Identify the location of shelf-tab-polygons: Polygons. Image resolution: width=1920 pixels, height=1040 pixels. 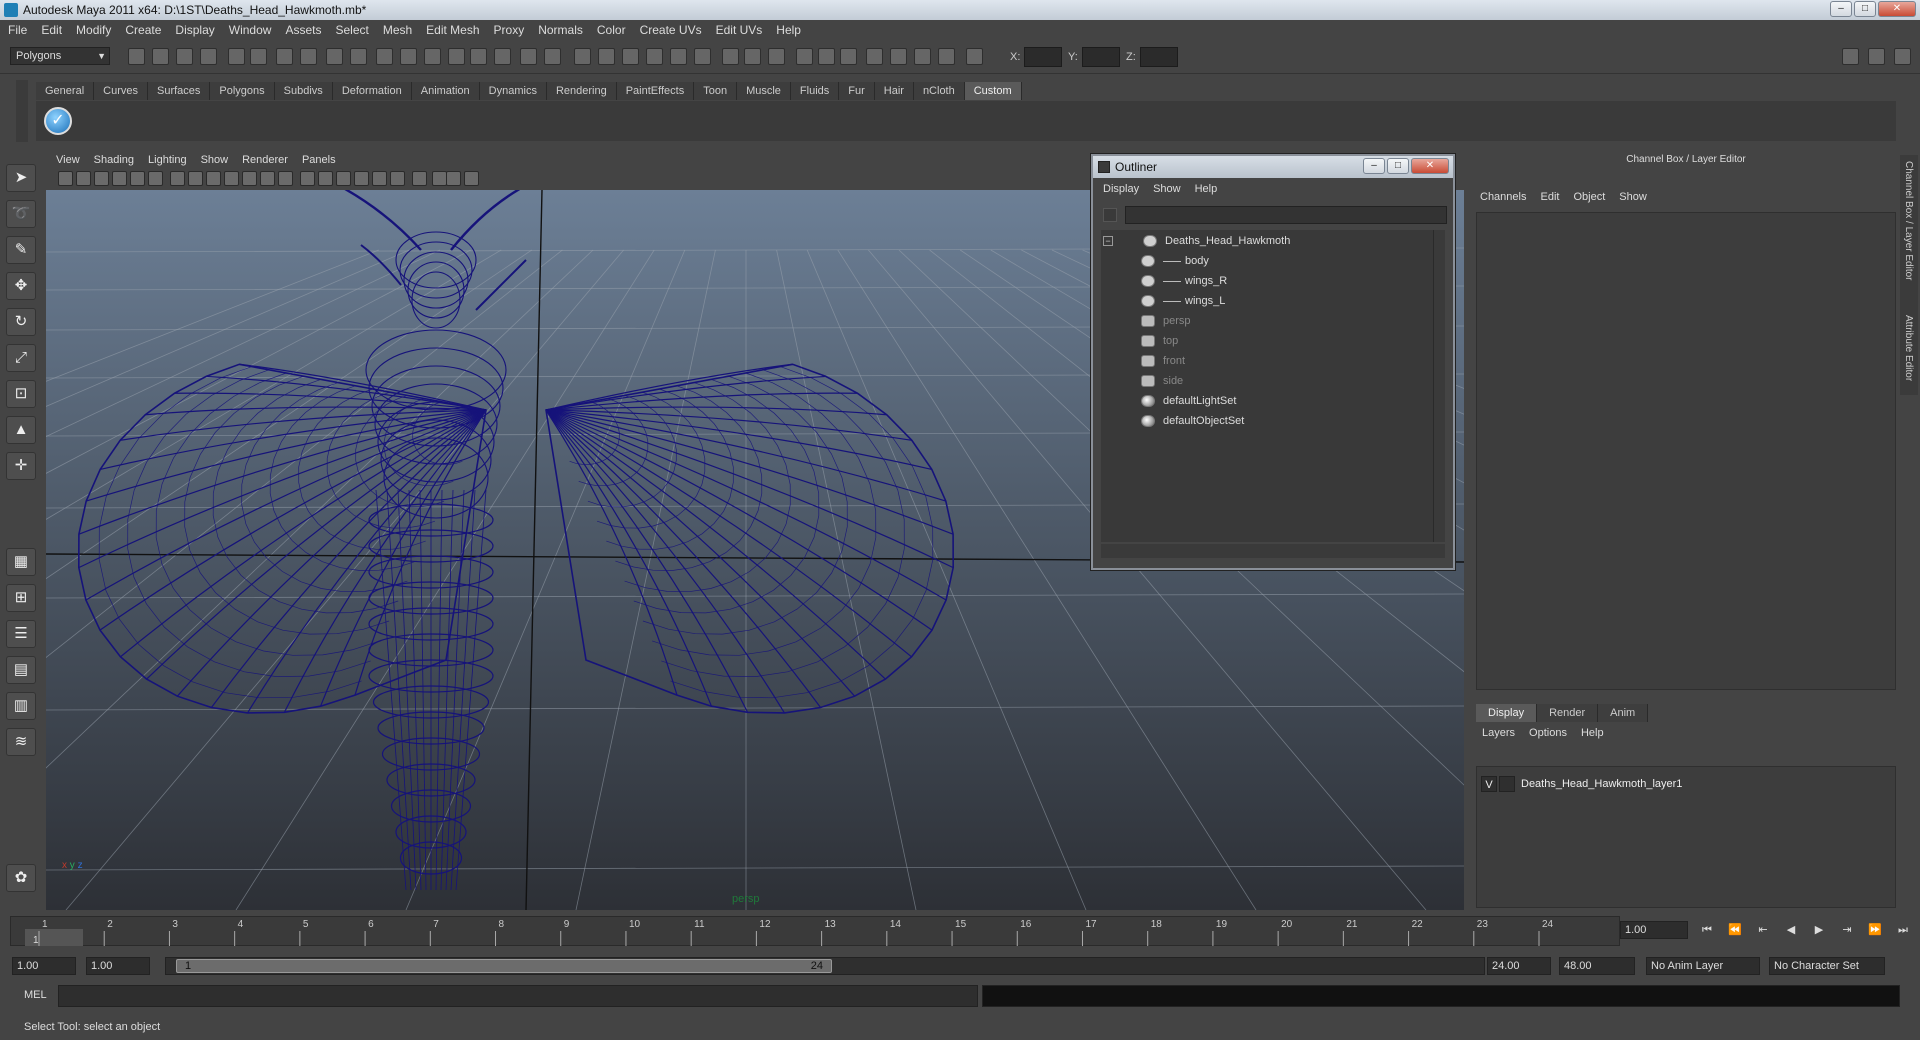
(242, 91).